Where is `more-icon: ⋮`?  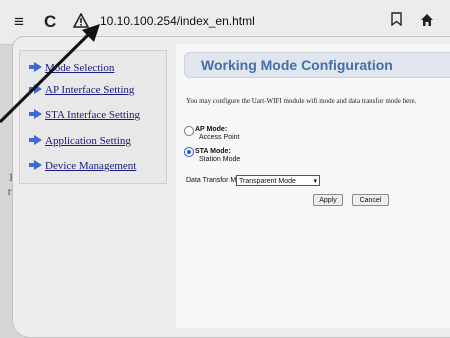
more-icon: ⋮ is located at coordinates (446, 22).